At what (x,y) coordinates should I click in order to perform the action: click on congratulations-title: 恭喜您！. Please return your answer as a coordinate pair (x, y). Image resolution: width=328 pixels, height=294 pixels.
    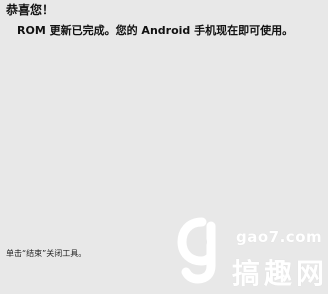
    Looking at the image, I should click on (30, 10).